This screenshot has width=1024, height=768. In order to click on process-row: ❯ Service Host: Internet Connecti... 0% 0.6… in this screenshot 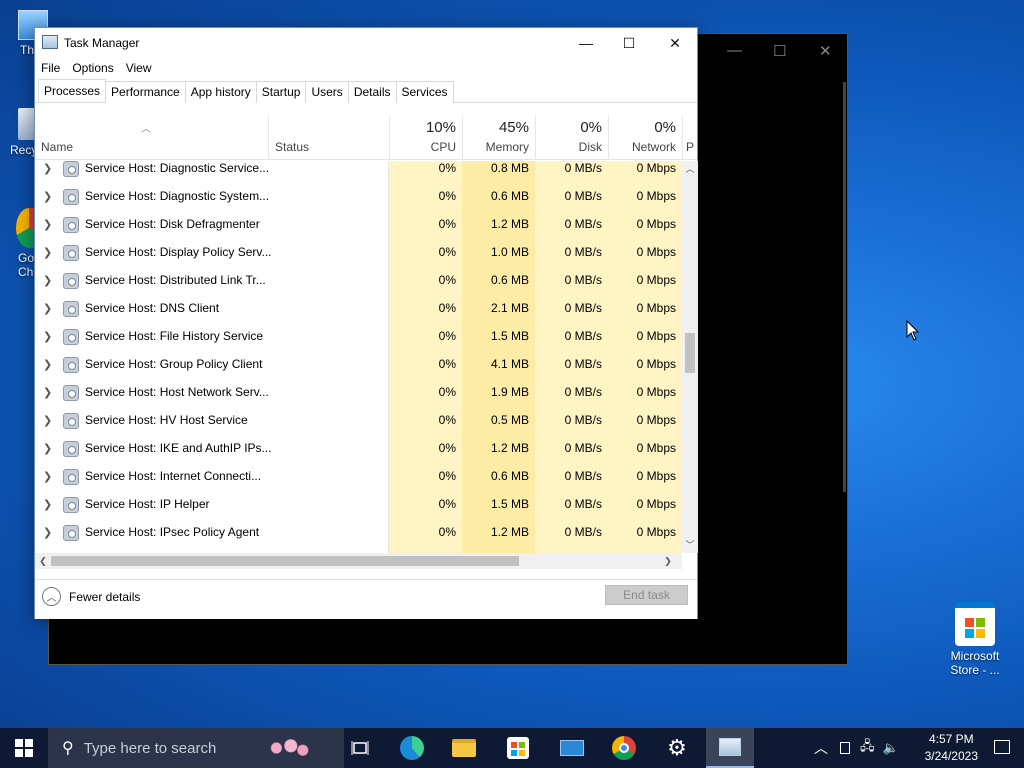, I will do `click(358, 477)`.